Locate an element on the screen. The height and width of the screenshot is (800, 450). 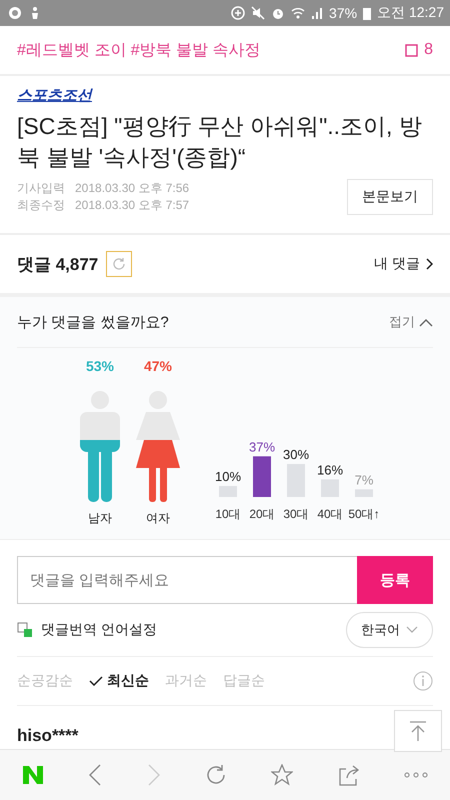
back-icon is located at coordinates (95, 775).